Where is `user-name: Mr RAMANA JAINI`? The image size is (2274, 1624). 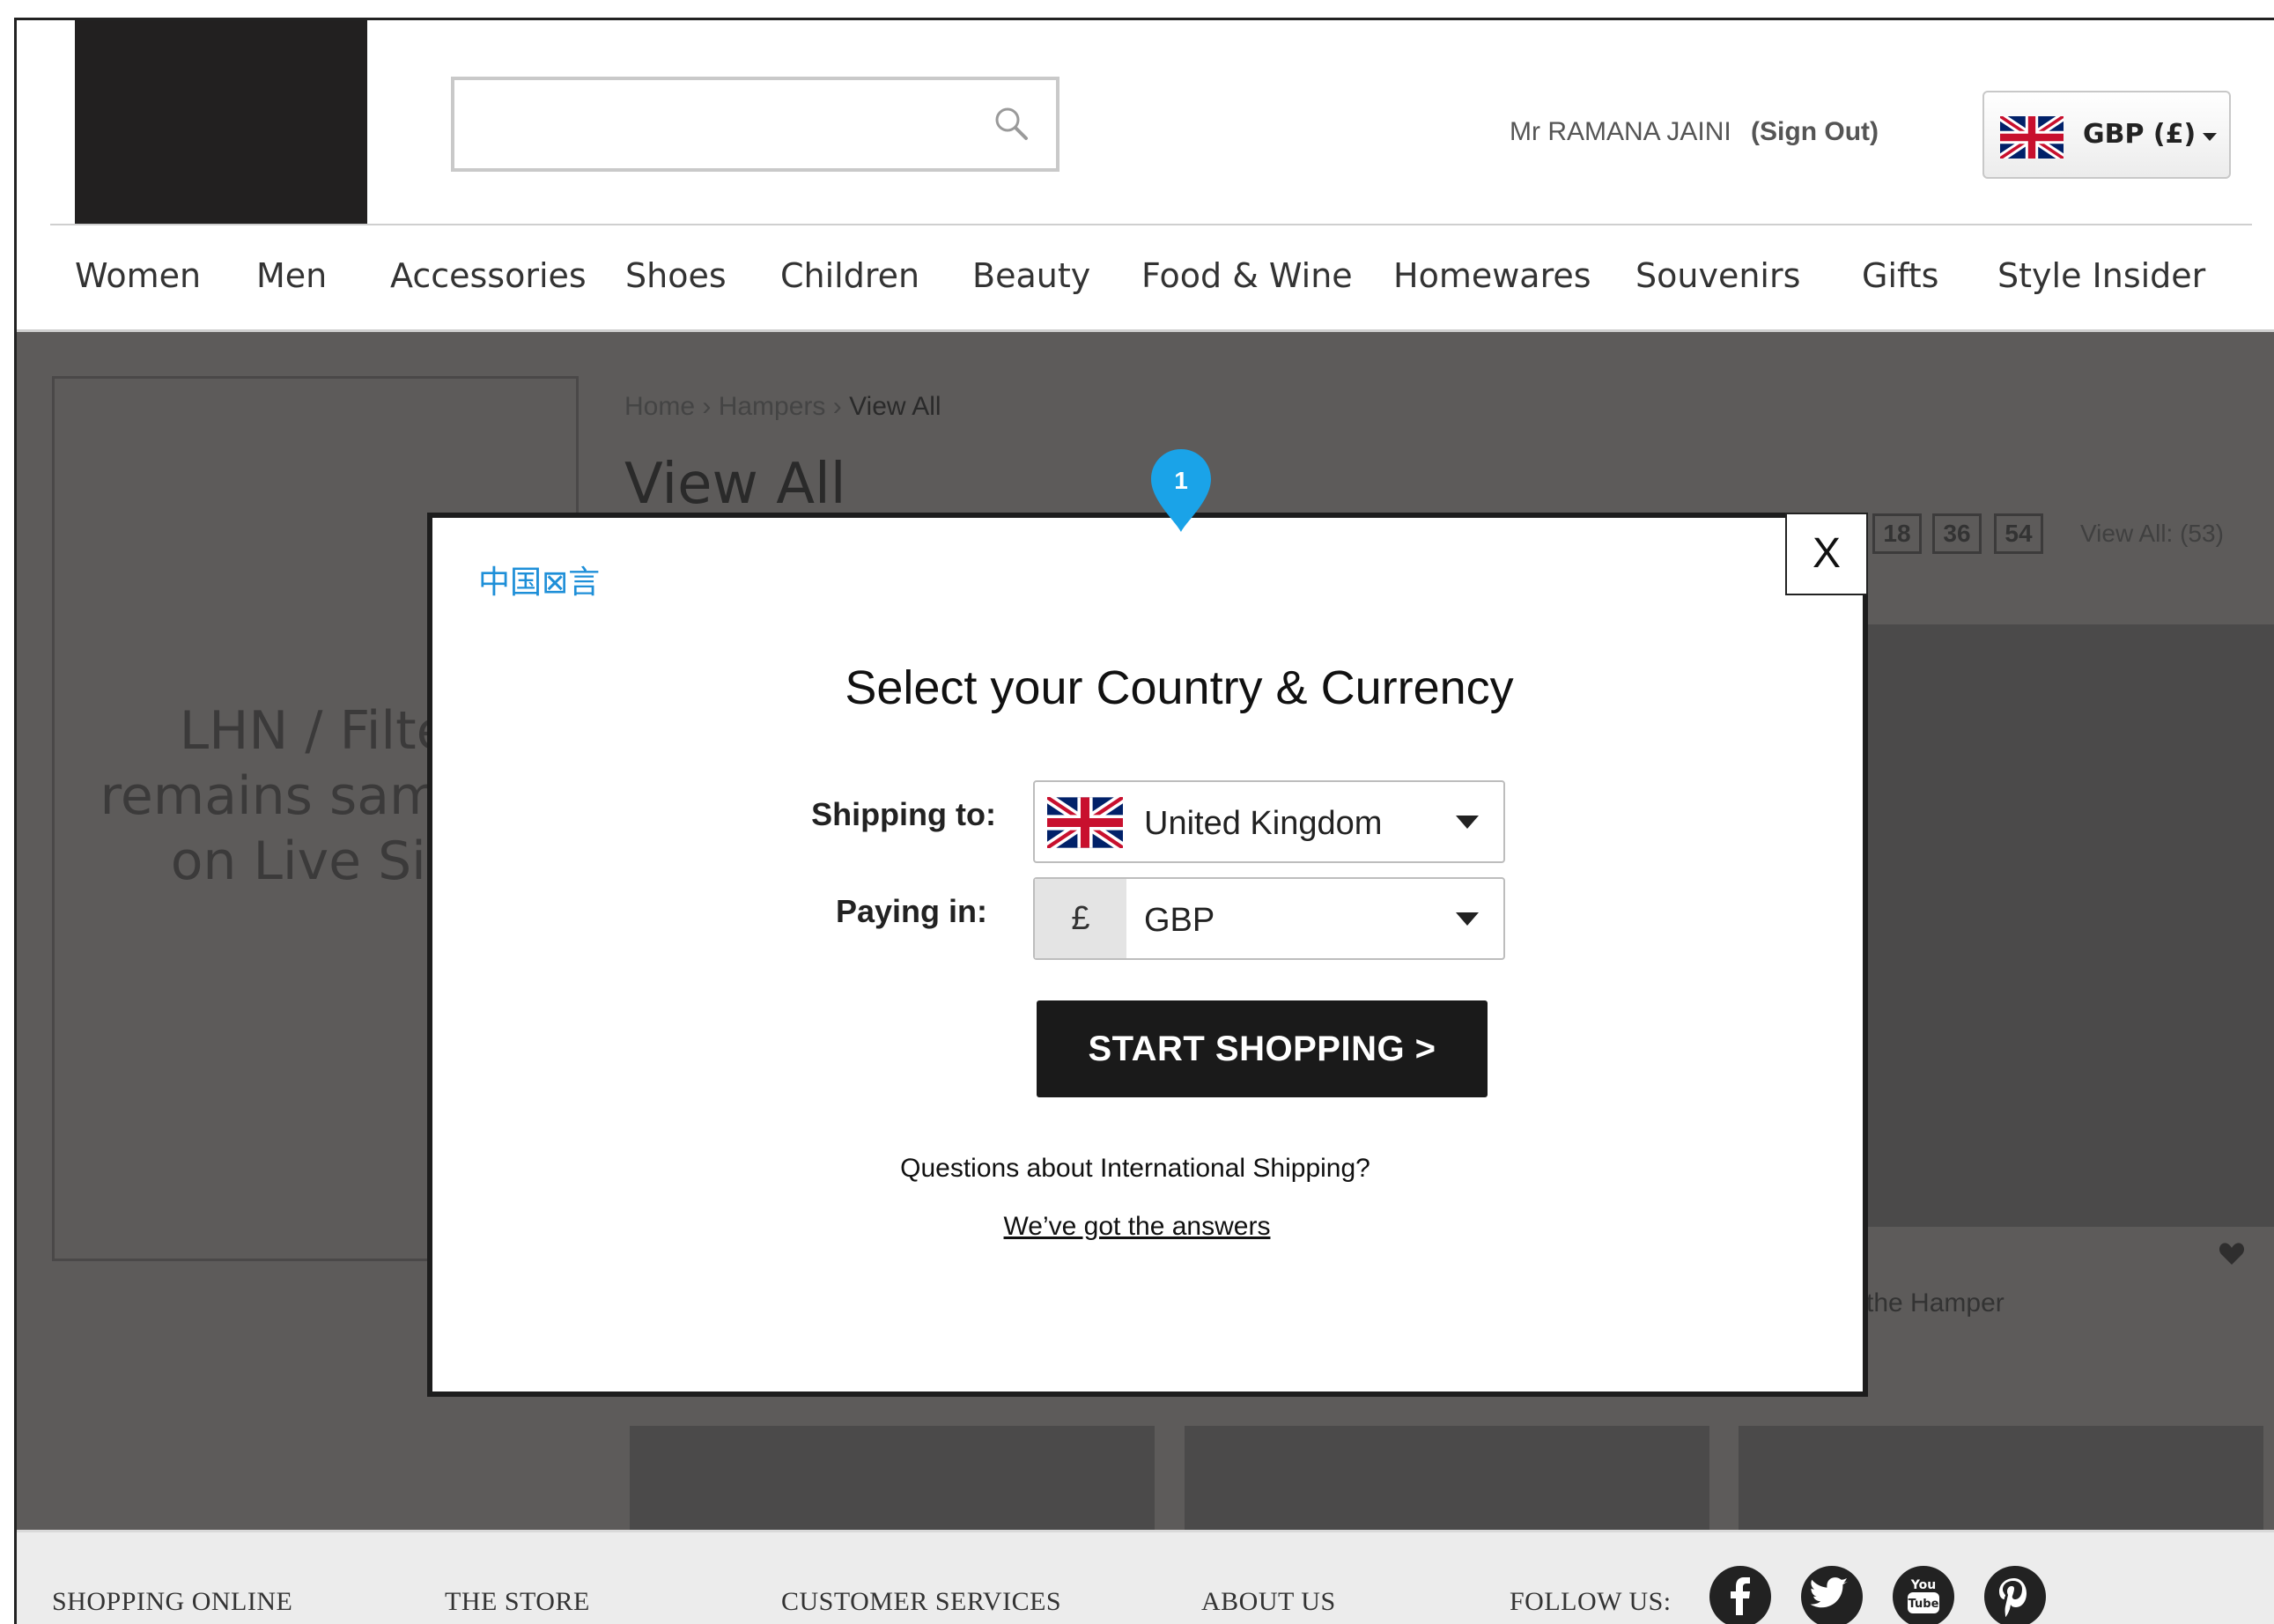
user-name: Mr RAMANA JAINI is located at coordinates (1620, 131).